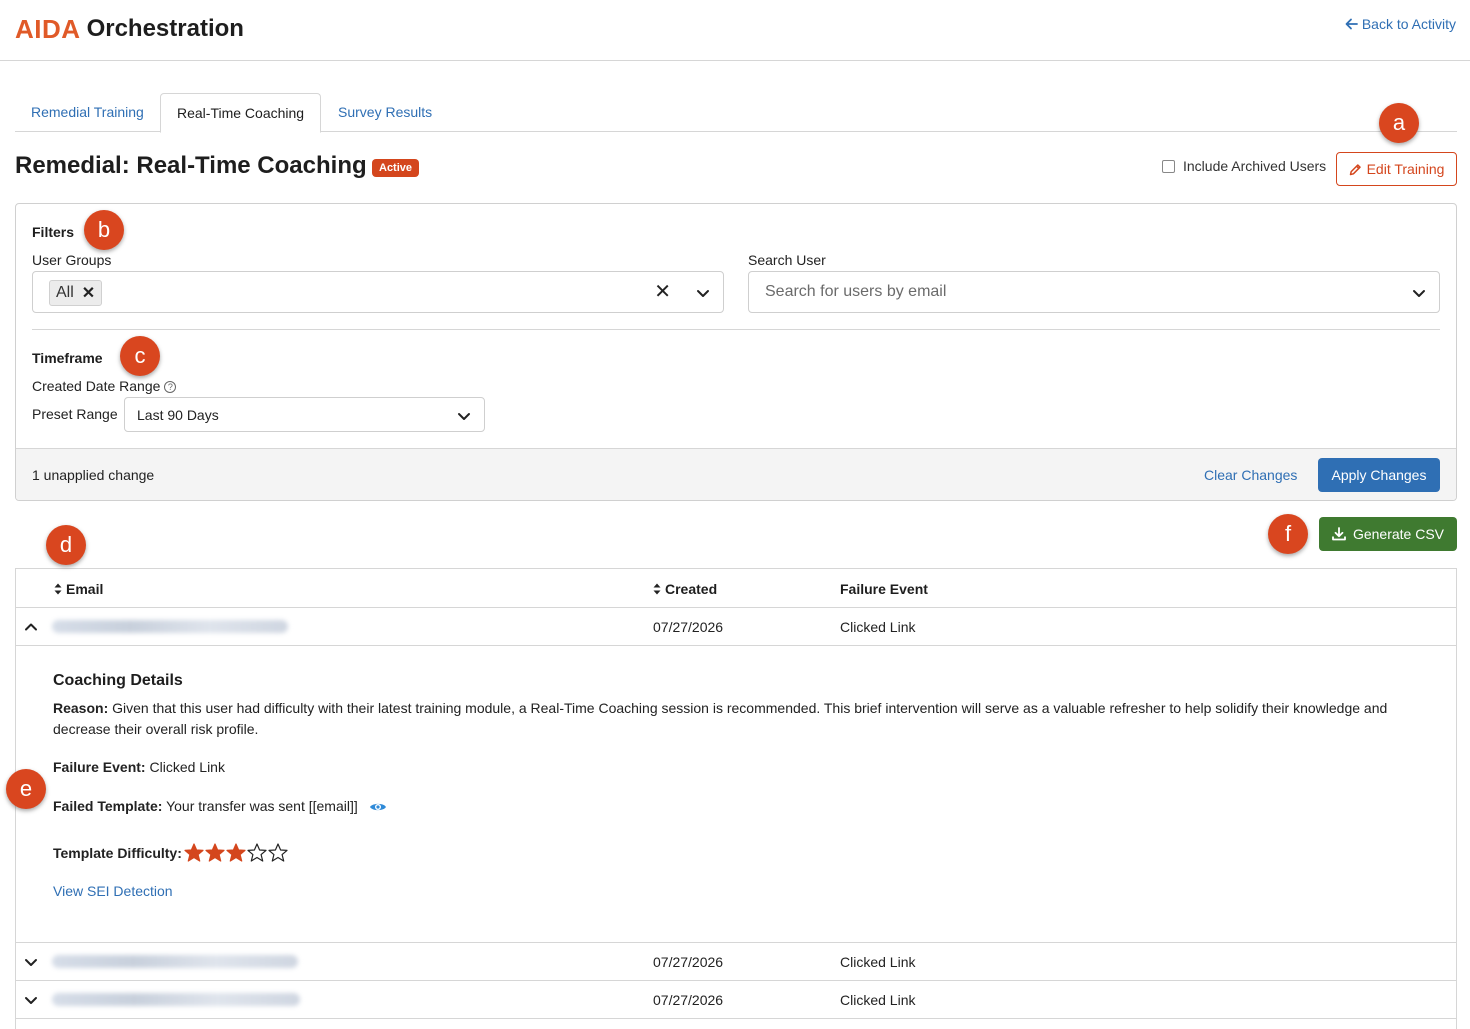 The image size is (1470, 1029). I want to click on template-difficulty-line: Template Difficulty:, so click(117, 853).